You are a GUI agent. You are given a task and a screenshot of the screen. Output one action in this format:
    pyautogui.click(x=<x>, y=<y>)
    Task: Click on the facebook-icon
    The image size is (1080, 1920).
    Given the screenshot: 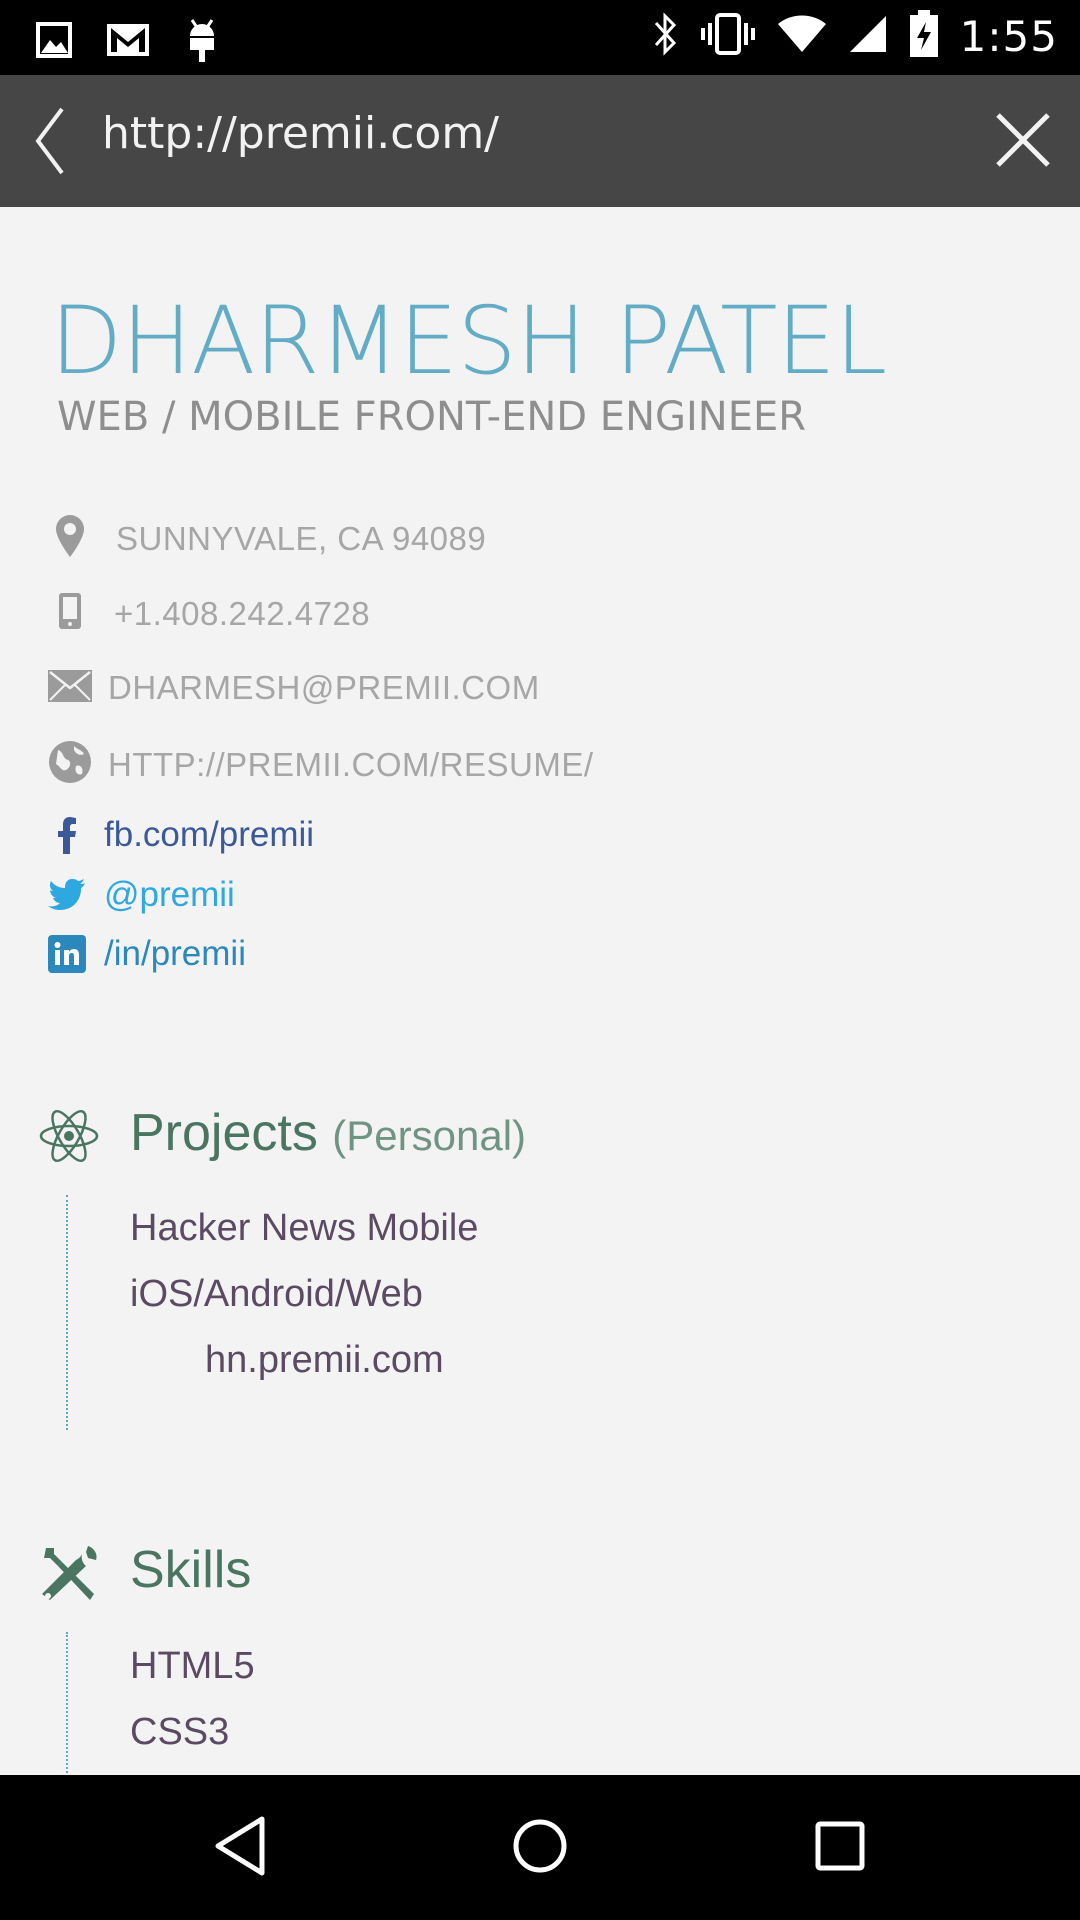 What is the action you would take?
    pyautogui.click(x=67, y=835)
    